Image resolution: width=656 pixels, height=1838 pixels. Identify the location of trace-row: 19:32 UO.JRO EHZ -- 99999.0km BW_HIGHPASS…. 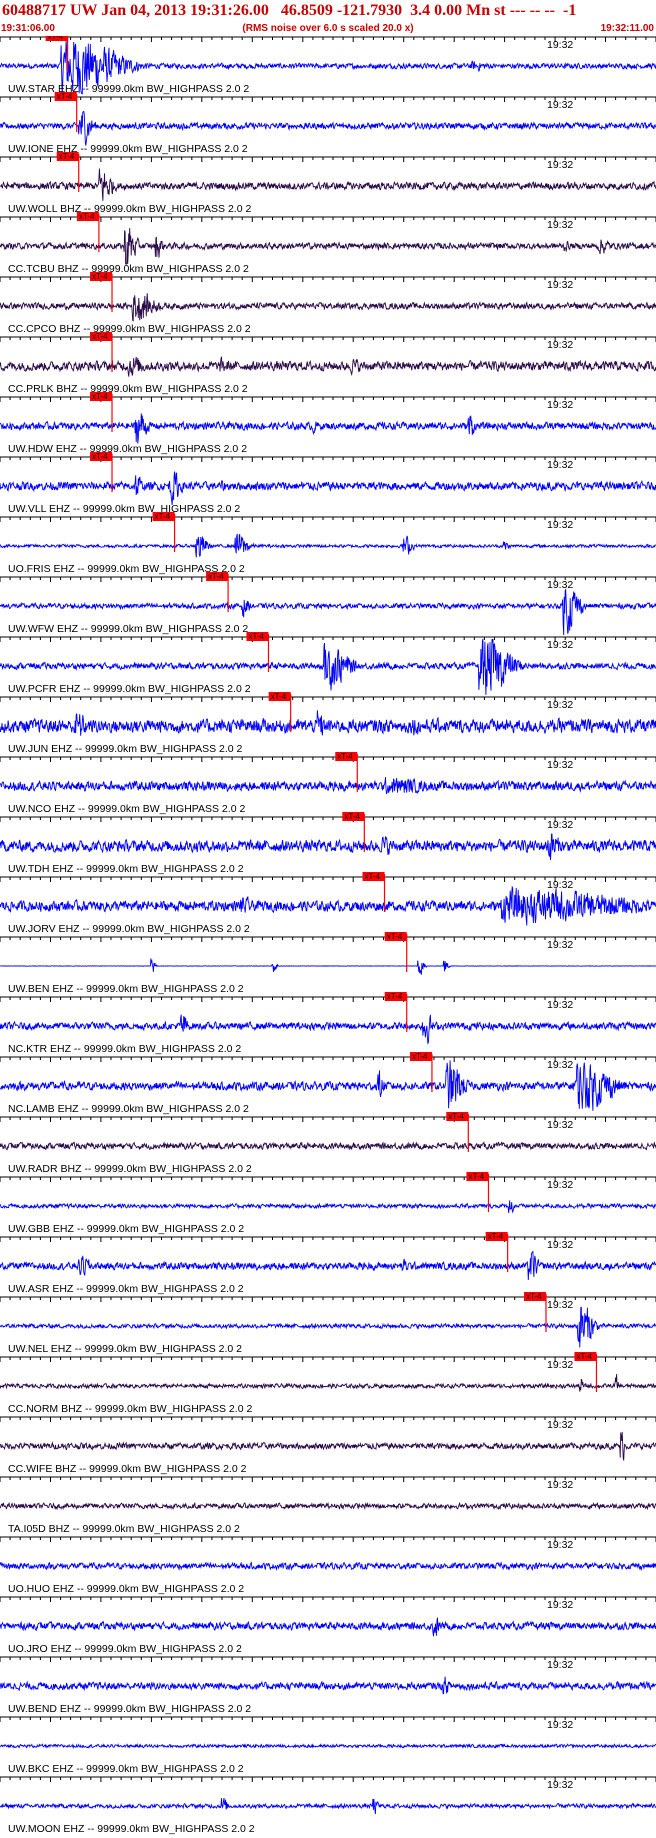
(328, 1625).